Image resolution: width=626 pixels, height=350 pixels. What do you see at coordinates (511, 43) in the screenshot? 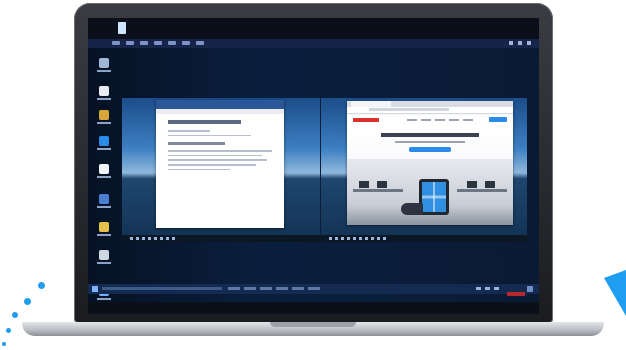
I see `minimize-icon` at bounding box center [511, 43].